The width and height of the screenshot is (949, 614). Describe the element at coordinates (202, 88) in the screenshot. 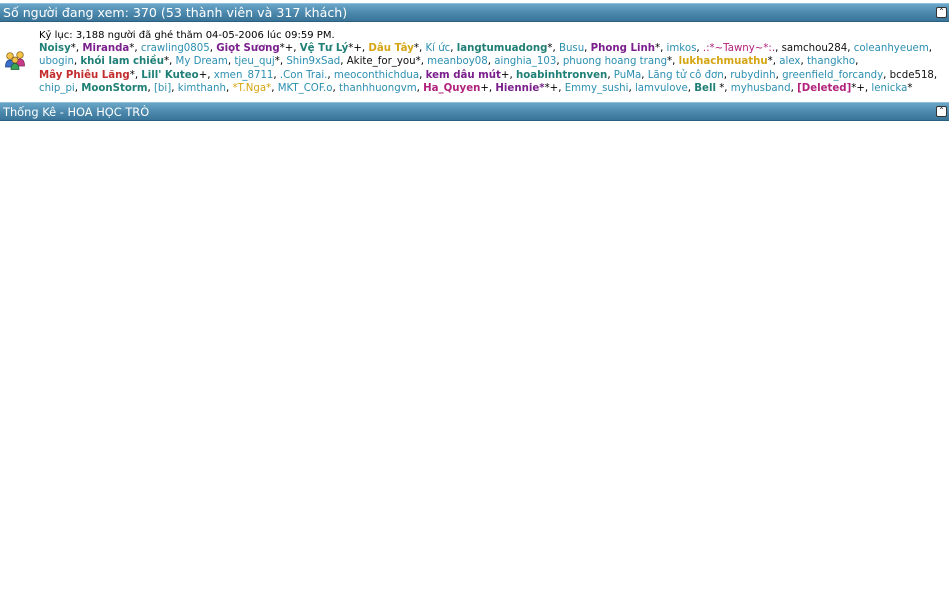

I see `online-user-link: kimthanh` at that location.